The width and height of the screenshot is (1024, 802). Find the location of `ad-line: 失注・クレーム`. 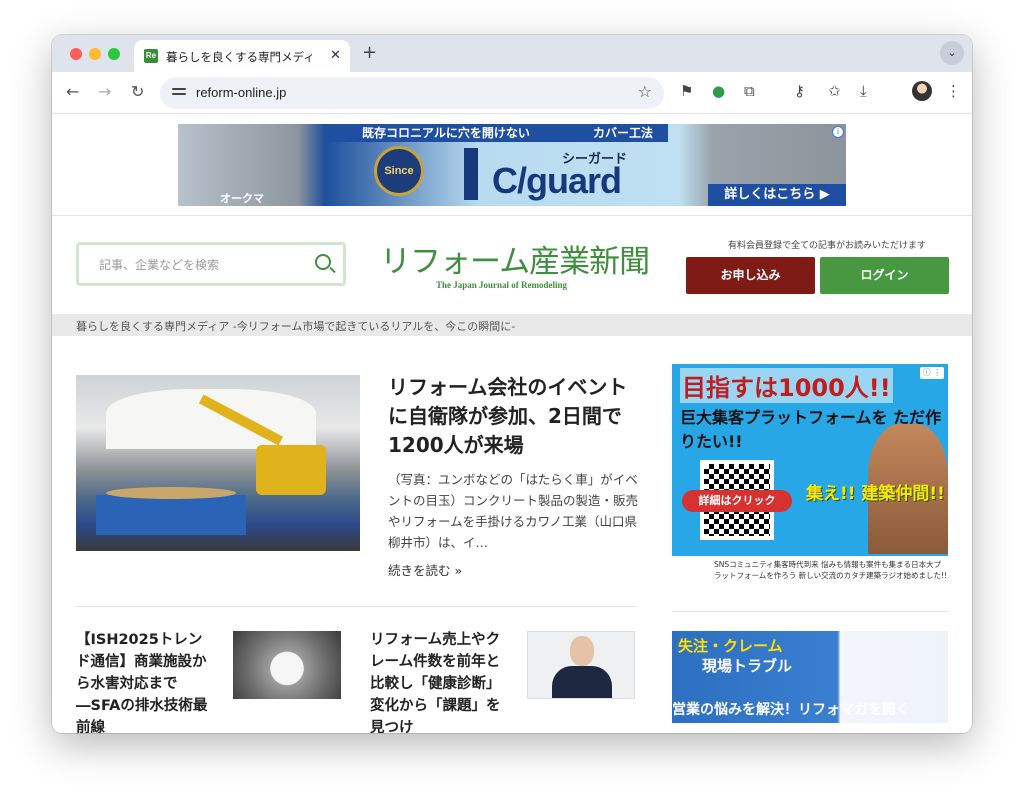

ad-line: 失注・クレーム is located at coordinates (730, 646).